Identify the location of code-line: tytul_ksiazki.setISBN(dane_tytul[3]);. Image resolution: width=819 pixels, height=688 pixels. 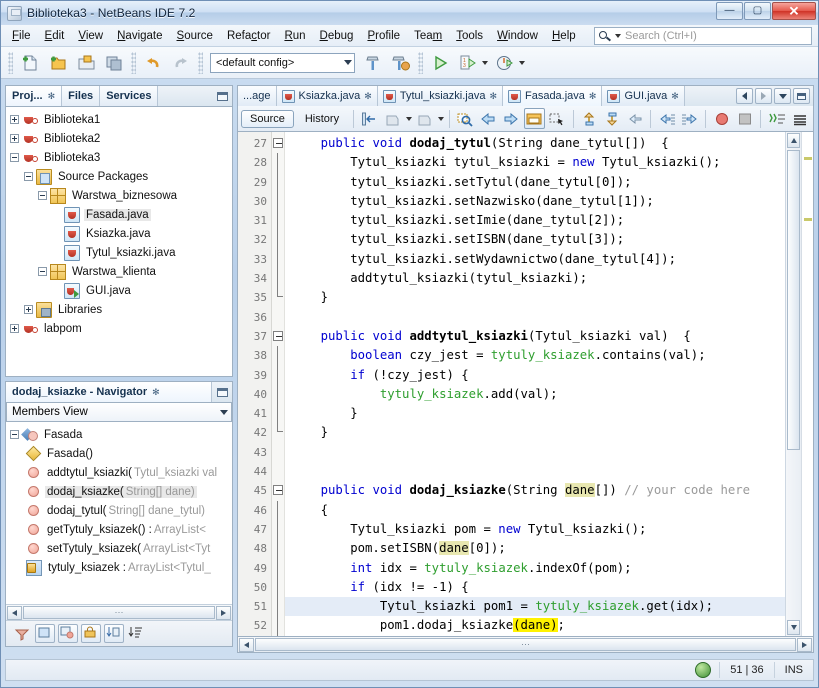
(535, 239).